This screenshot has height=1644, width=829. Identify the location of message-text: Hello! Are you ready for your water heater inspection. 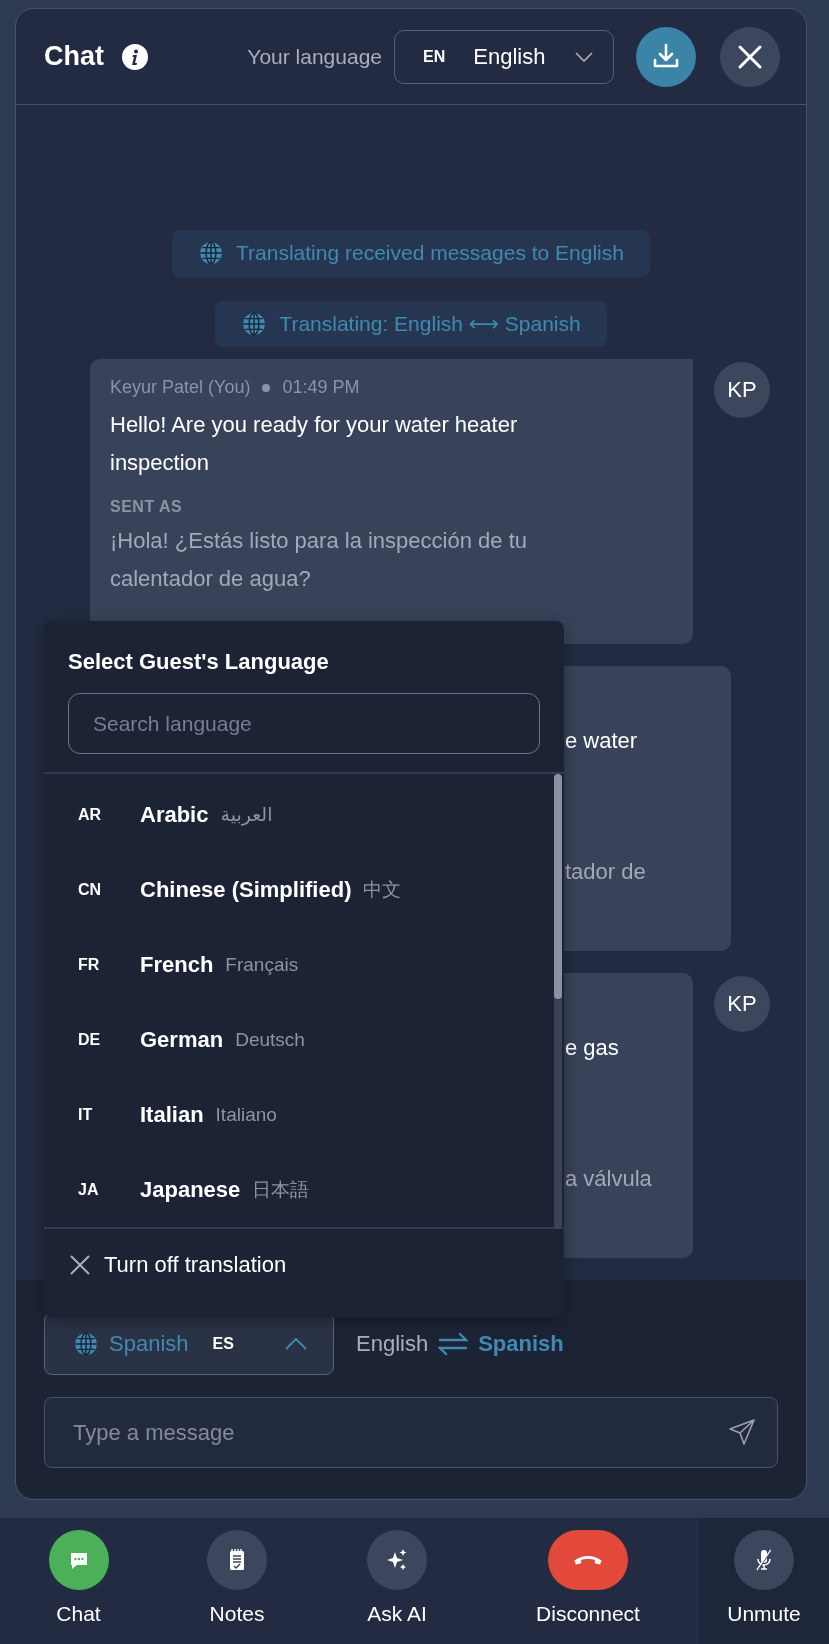
(314, 444).